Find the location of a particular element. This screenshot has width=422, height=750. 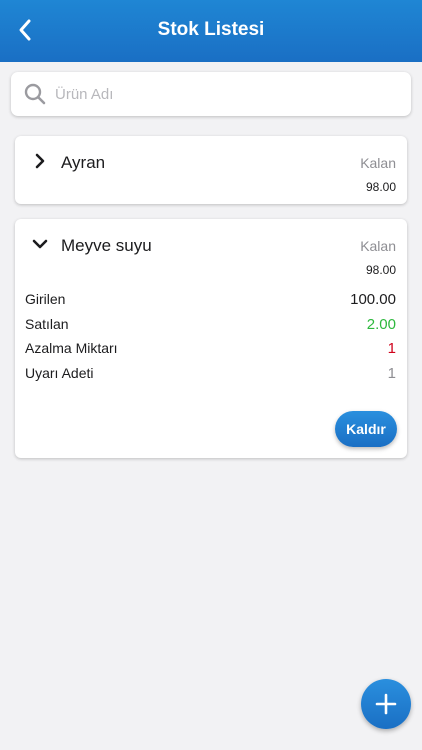

add-item-button is located at coordinates (386, 704).